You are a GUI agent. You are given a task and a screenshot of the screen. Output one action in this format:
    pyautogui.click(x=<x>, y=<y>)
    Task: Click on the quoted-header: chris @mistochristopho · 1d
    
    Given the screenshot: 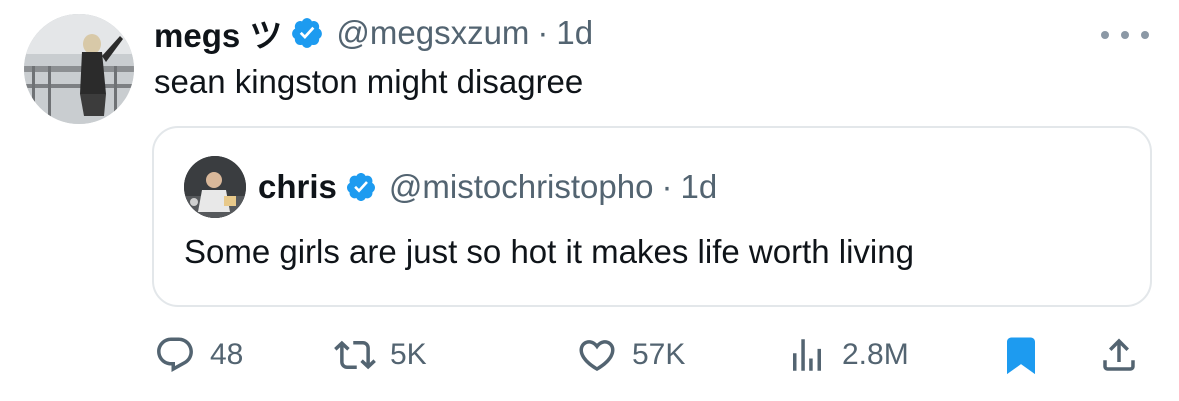 What is the action you would take?
    pyautogui.click(x=487, y=187)
    